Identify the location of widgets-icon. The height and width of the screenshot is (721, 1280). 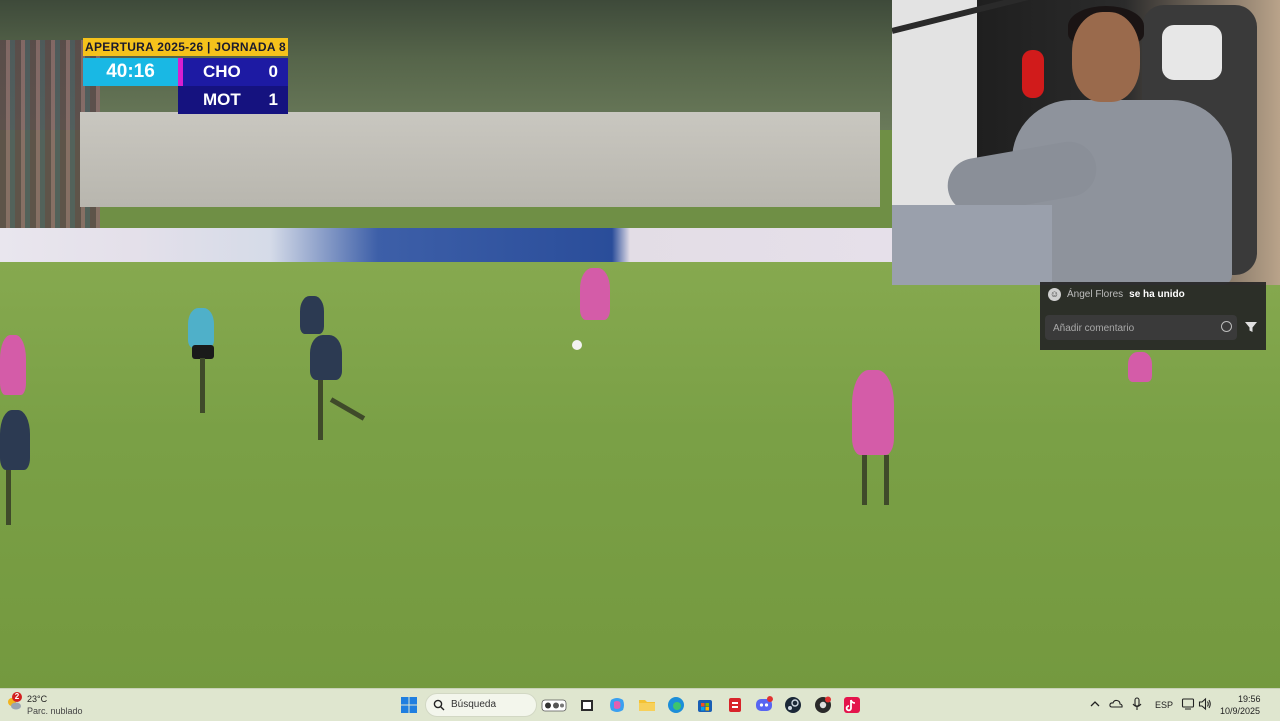
(554, 705).